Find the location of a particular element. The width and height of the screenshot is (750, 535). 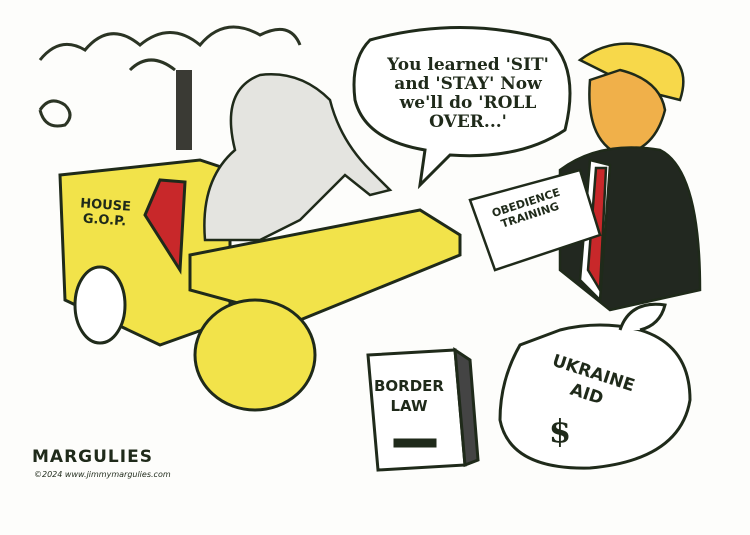

book-label: BORDER LAW is located at coordinates (409, 396).